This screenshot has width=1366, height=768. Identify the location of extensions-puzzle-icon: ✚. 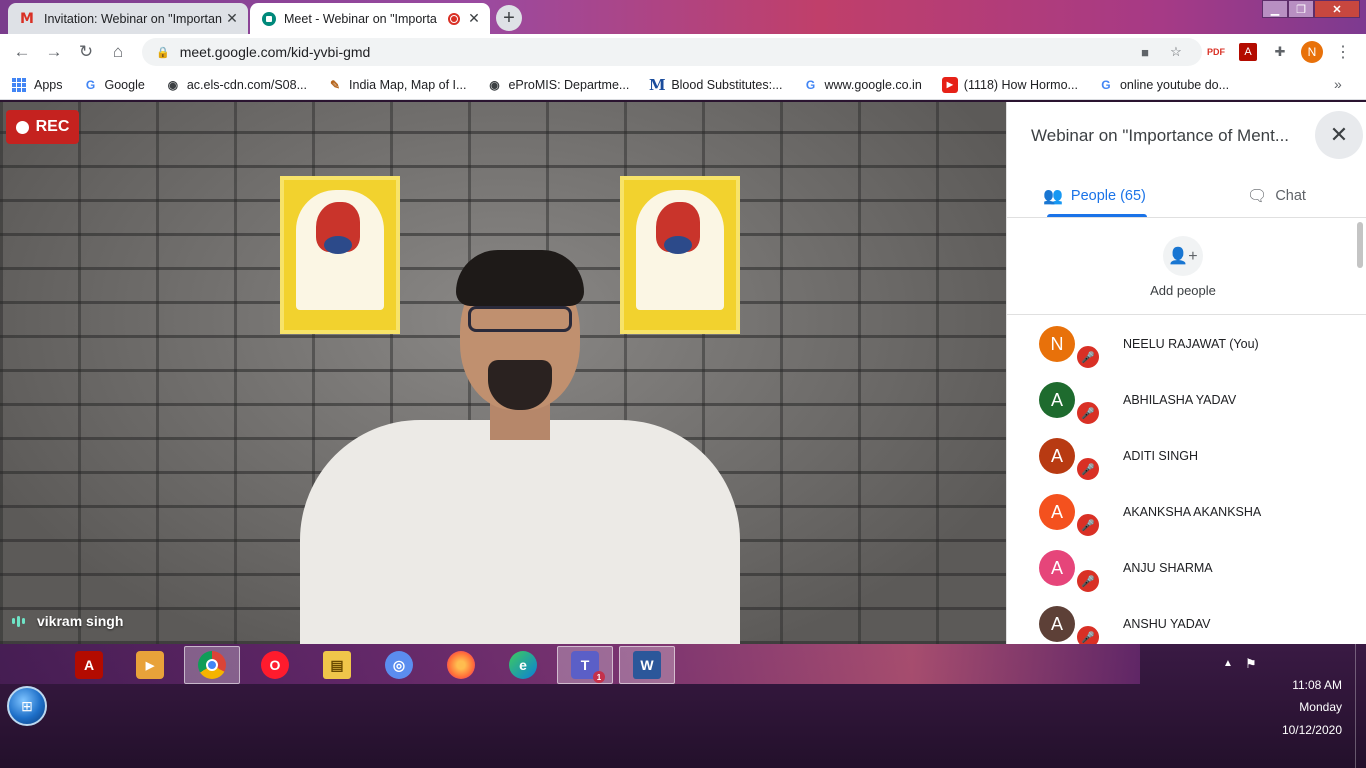
(1280, 52).